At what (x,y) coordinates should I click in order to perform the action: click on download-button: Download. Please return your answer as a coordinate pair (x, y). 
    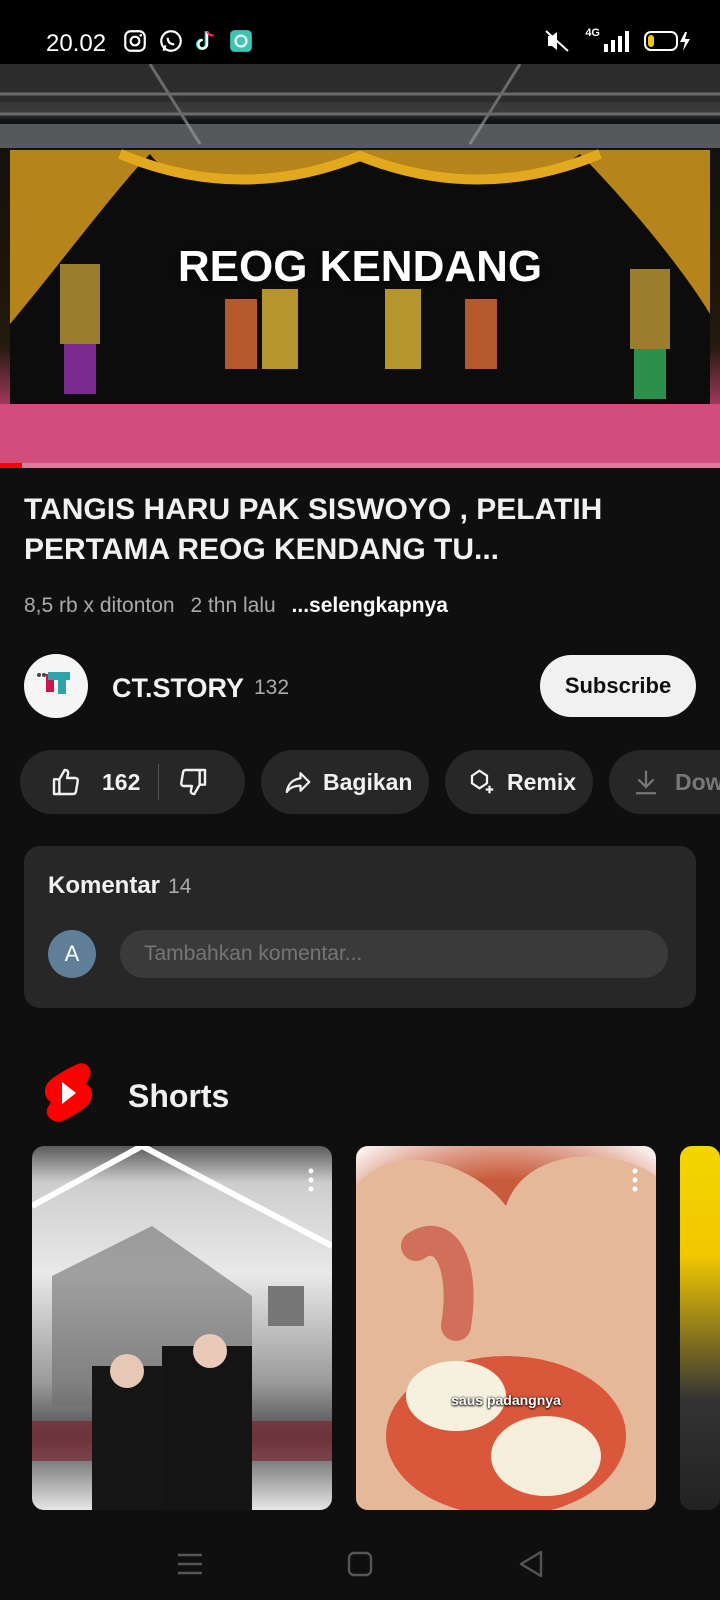
    Looking at the image, I should click on (664, 782).